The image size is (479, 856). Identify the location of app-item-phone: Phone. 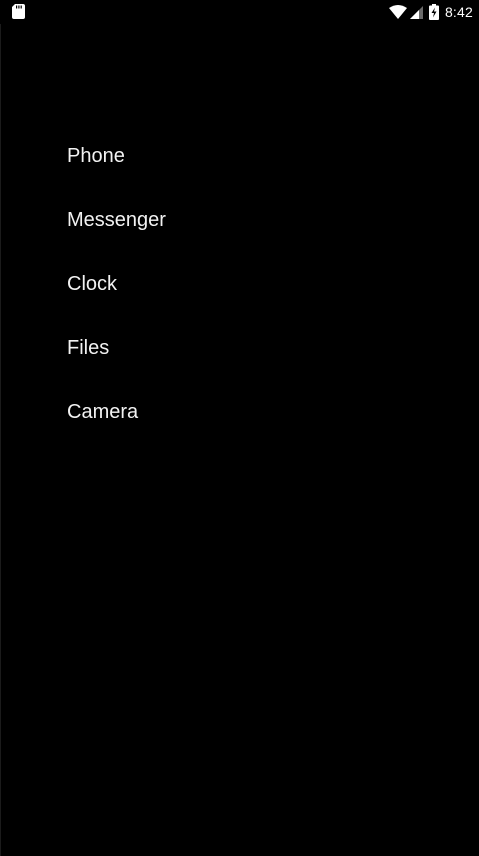
(217, 156).